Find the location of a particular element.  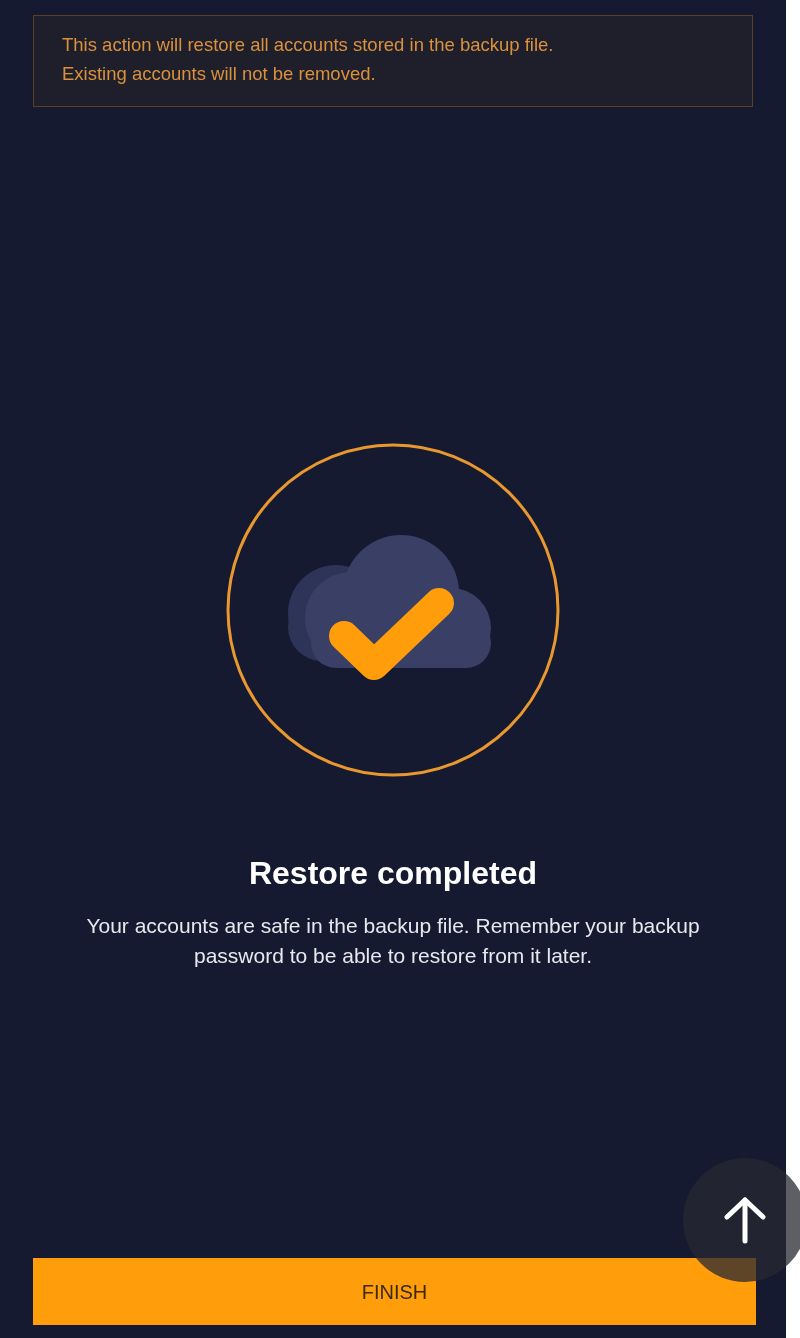

notice-text: This action will restore all accounts stored in the backup file. is located at coordinates (308, 45).